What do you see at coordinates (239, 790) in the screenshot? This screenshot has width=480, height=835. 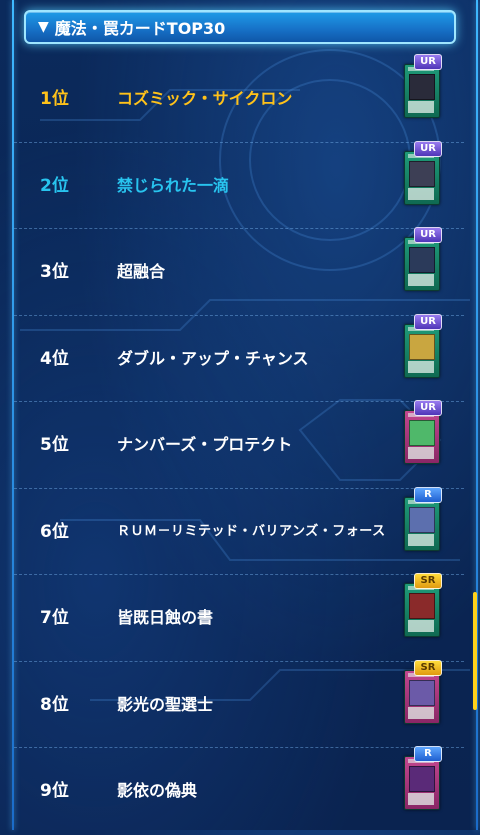 I see `ranking-row-9: 9位 影依の偽典 R` at bounding box center [239, 790].